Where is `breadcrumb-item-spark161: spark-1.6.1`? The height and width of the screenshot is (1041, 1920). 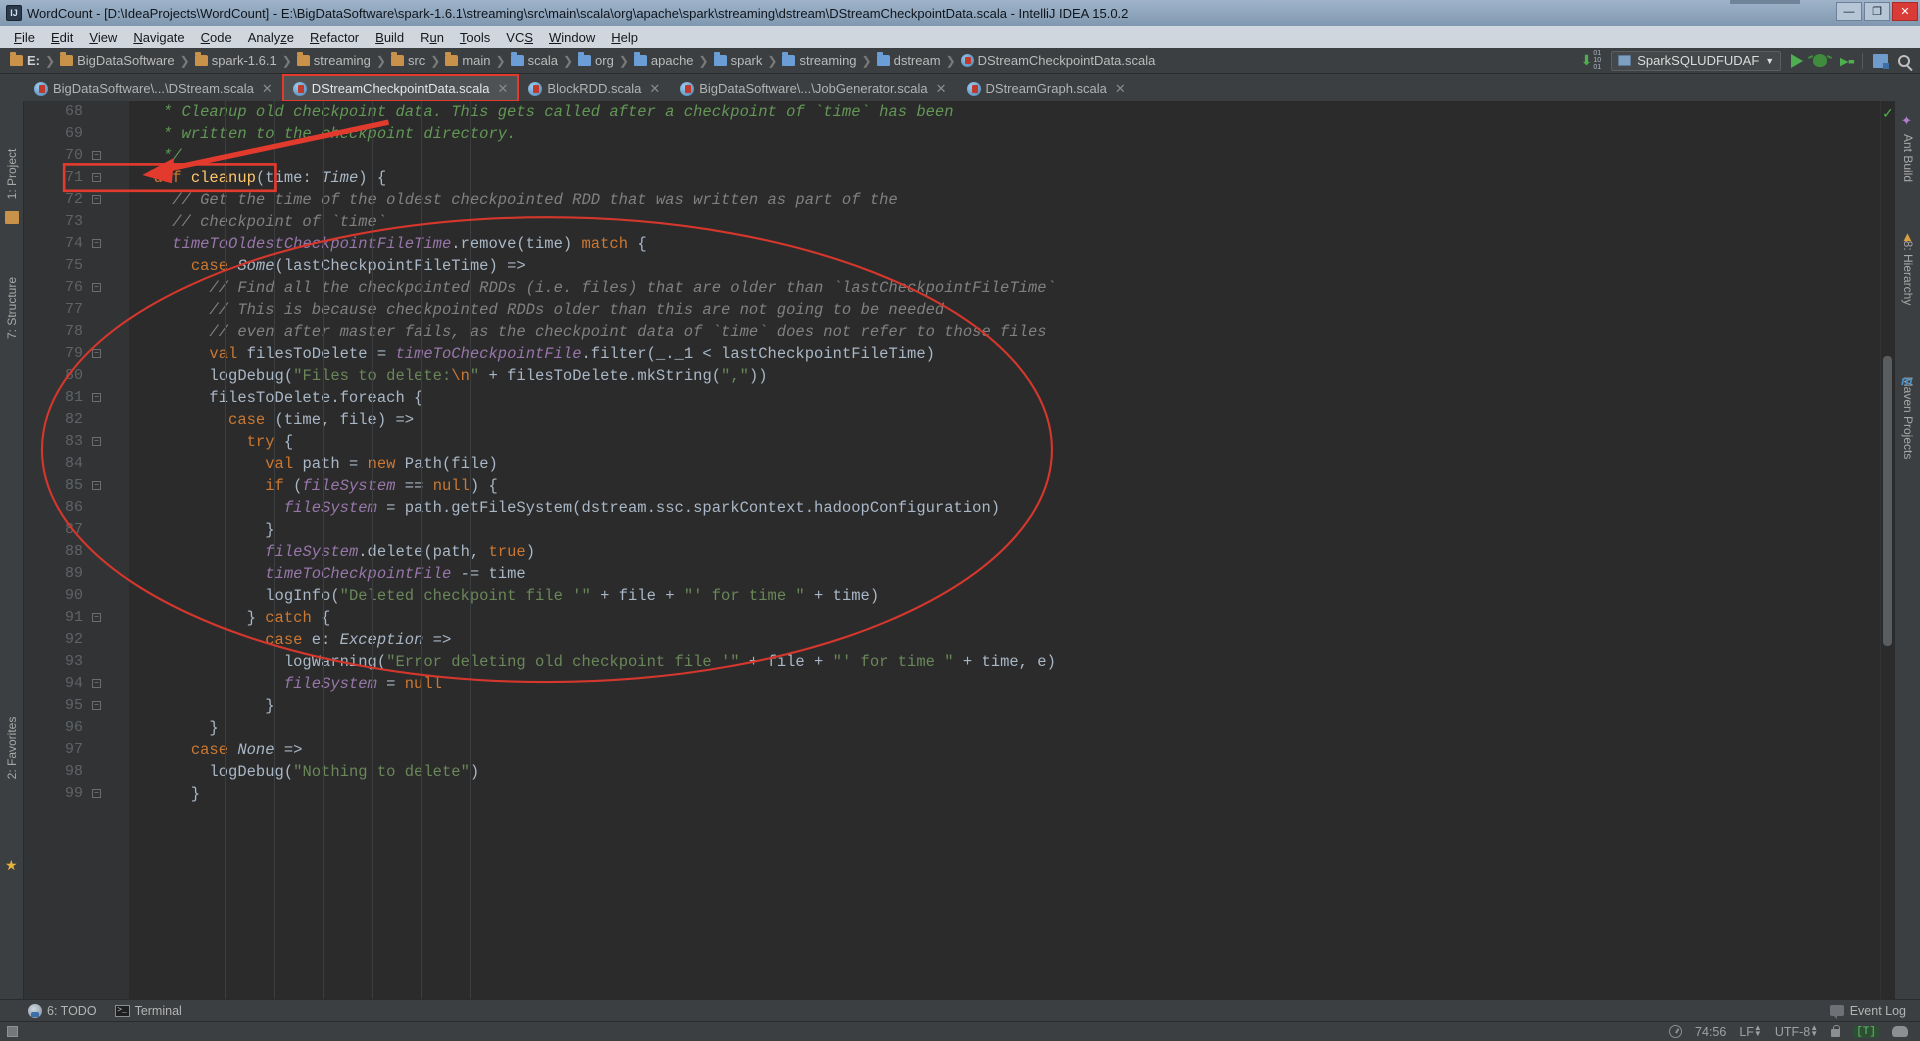
breadcrumb-item-spark161: spark-1.6.1 is located at coordinates (236, 60).